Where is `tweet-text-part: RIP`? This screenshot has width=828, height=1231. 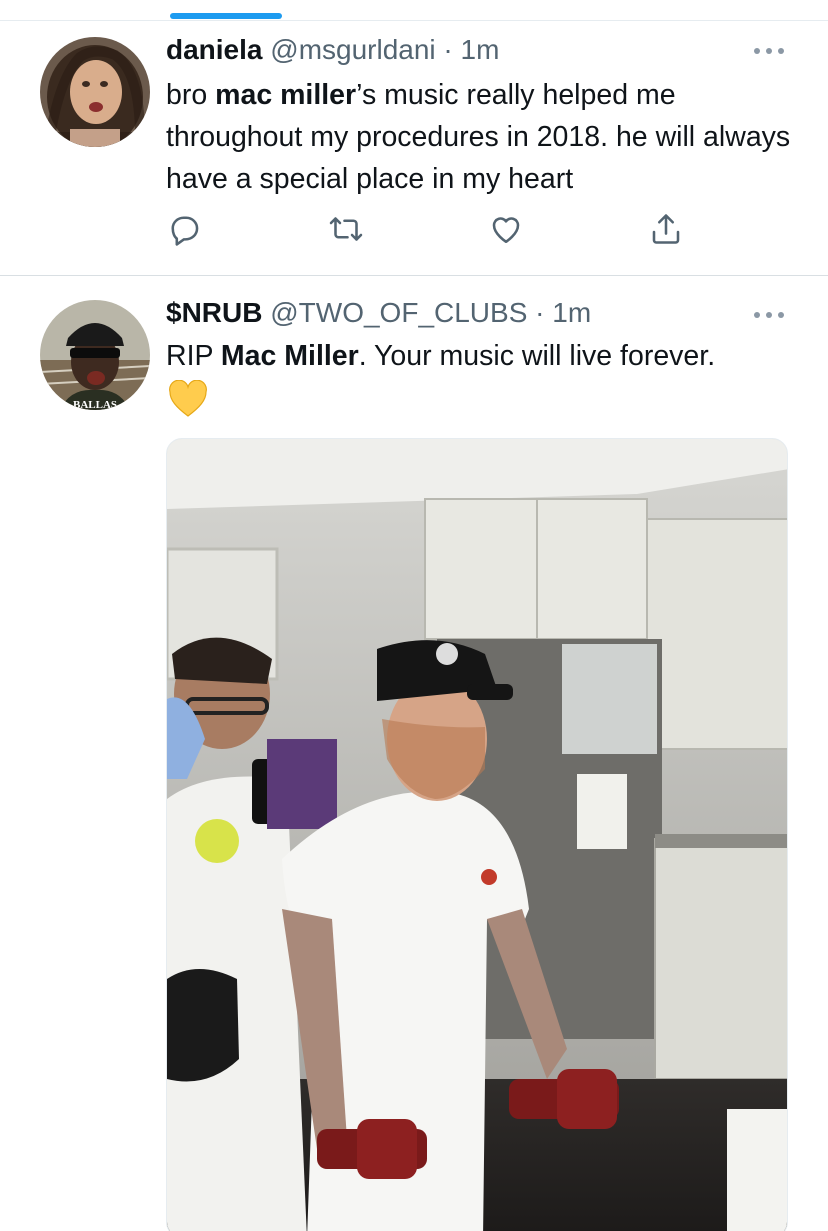
tweet-text-part: RIP is located at coordinates (193, 356).